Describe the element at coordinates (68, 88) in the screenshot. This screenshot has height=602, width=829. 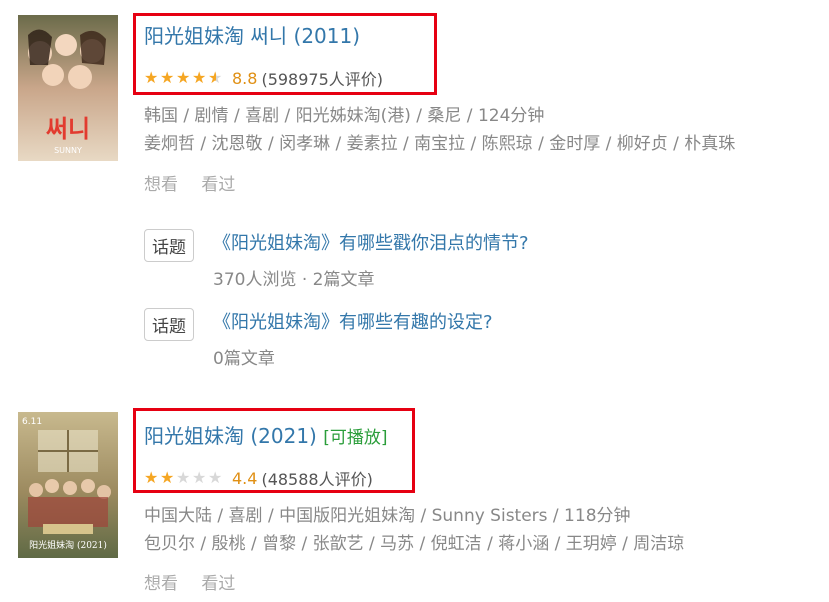
I see `movie-poster-1: 써니 SUNNY` at that location.